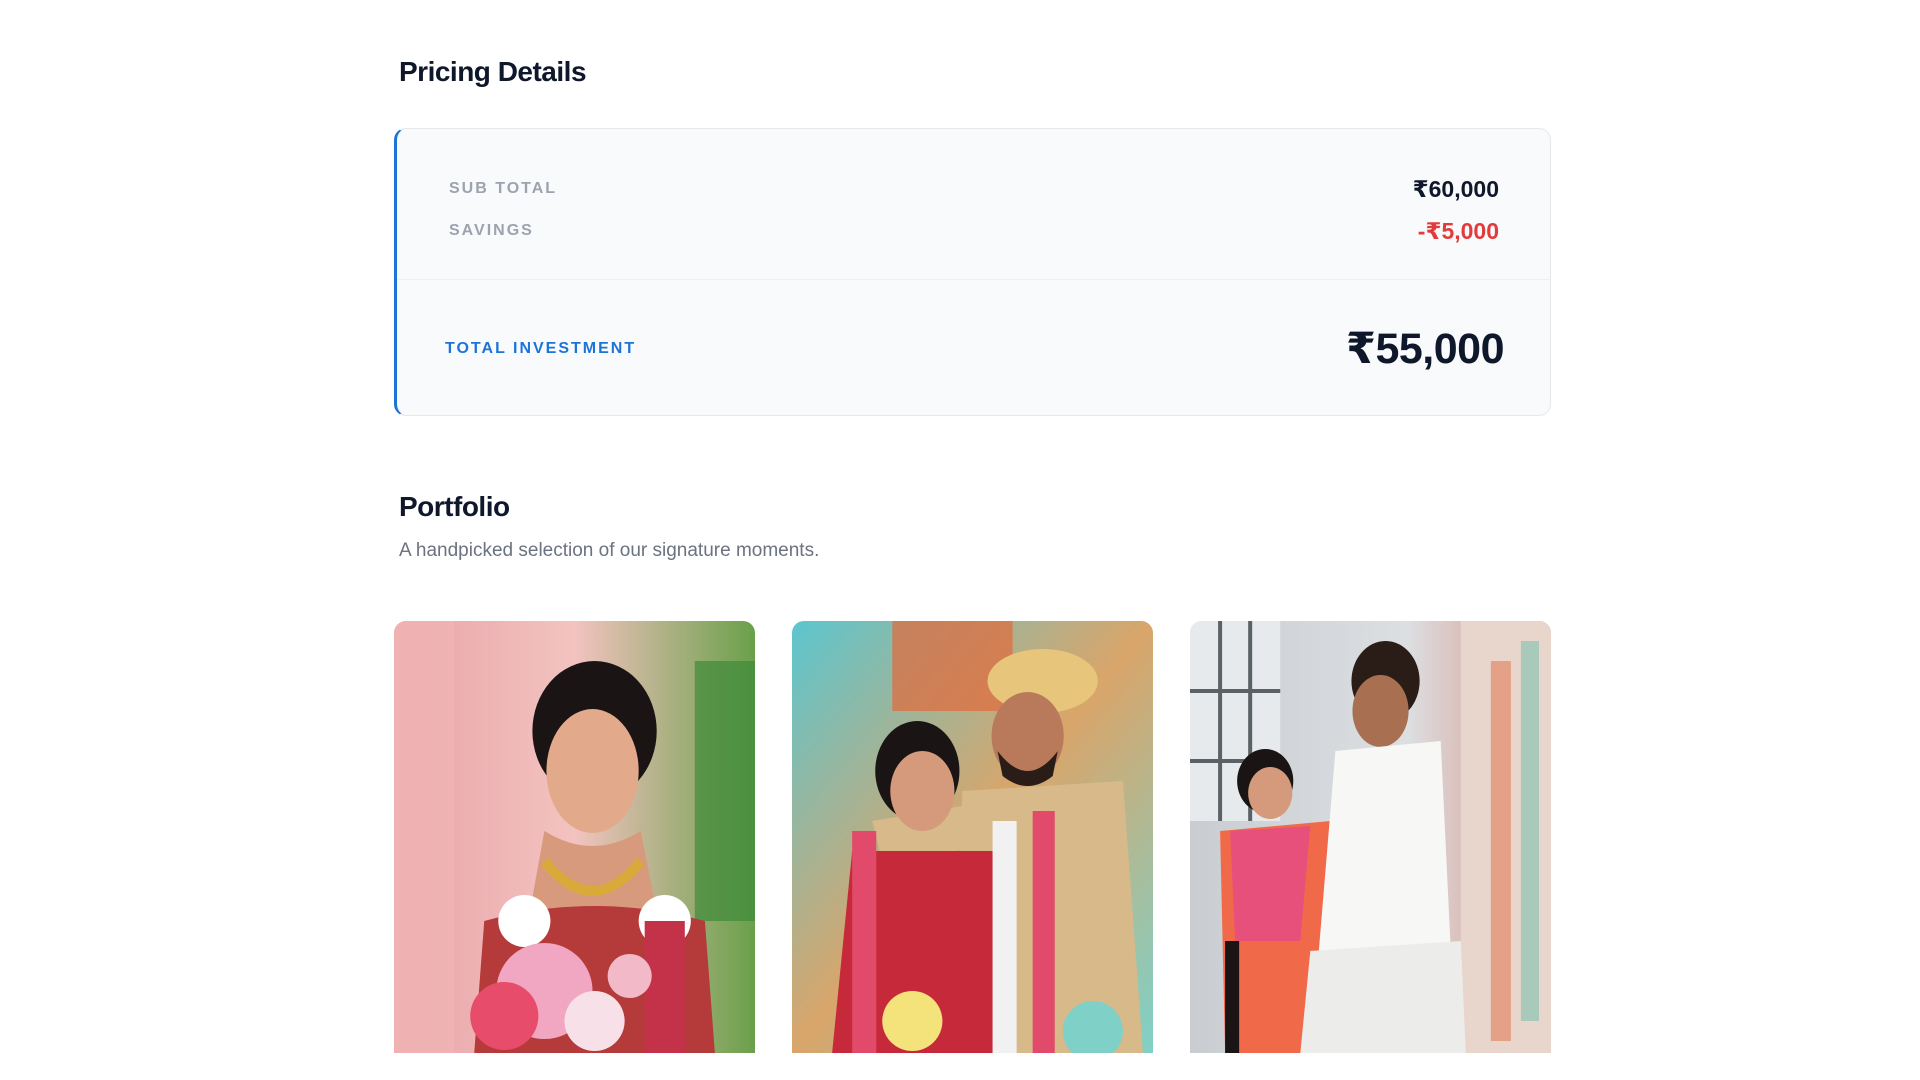 The width and height of the screenshot is (1920, 1080). I want to click on portfolio-photo-couple-garland, so click(972, 837).